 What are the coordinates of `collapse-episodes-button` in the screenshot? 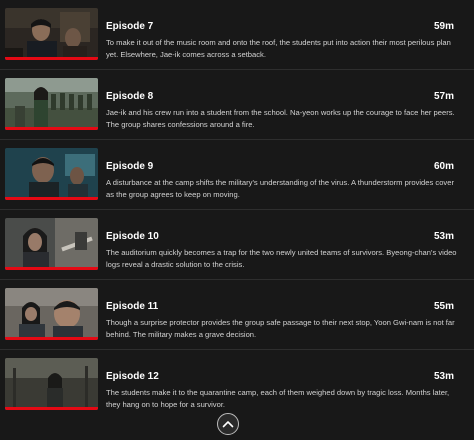 It's located at (228, 424).